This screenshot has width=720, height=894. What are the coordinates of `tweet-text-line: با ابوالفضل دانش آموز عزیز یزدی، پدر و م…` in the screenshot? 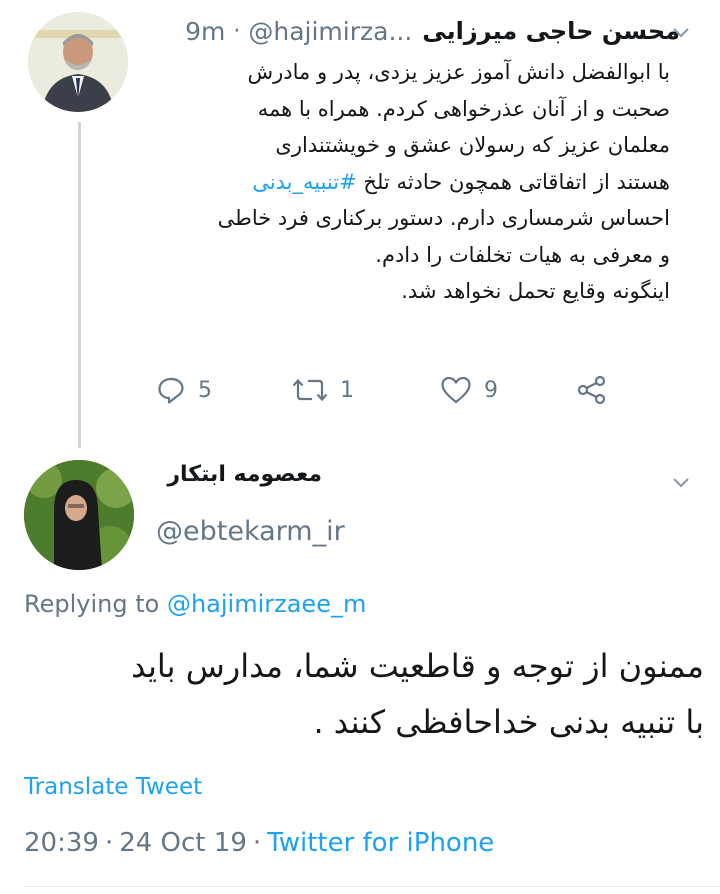 It's located at (459, 72).